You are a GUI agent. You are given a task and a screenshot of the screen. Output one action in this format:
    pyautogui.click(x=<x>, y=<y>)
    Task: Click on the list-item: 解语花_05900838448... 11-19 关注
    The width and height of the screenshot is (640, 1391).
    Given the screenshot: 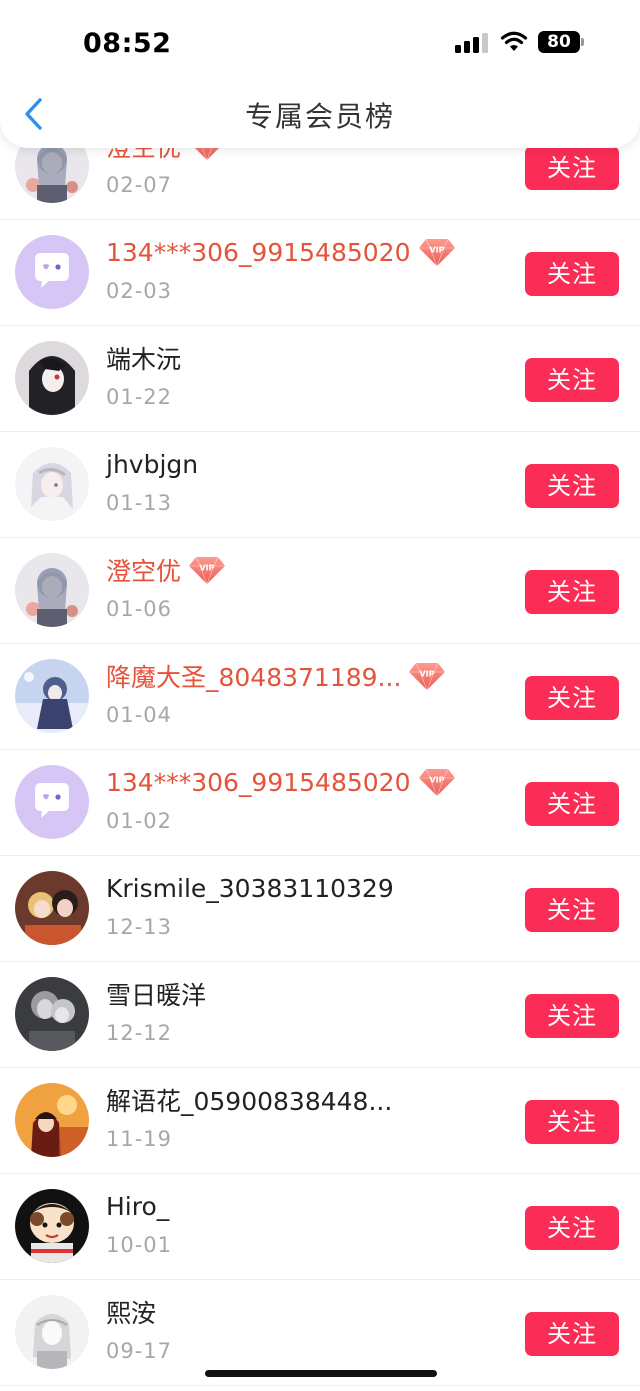 What is the action you would take?
    pyautogui.click(x=320, y=1121)
    